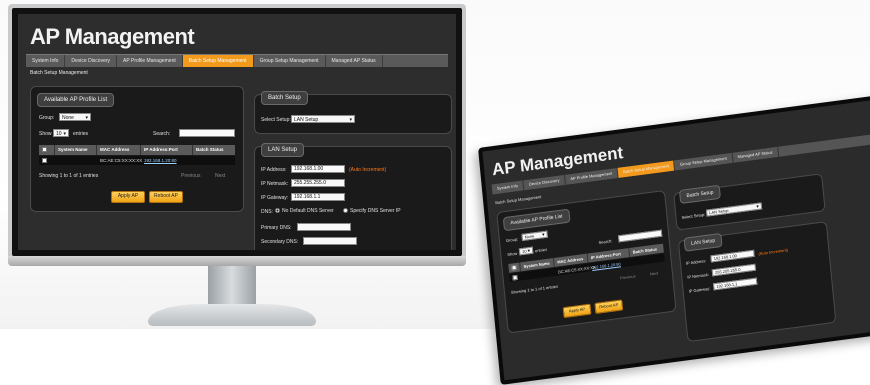 The image size is (870, 385). I want to click on radio-icon, so click(277, 211).